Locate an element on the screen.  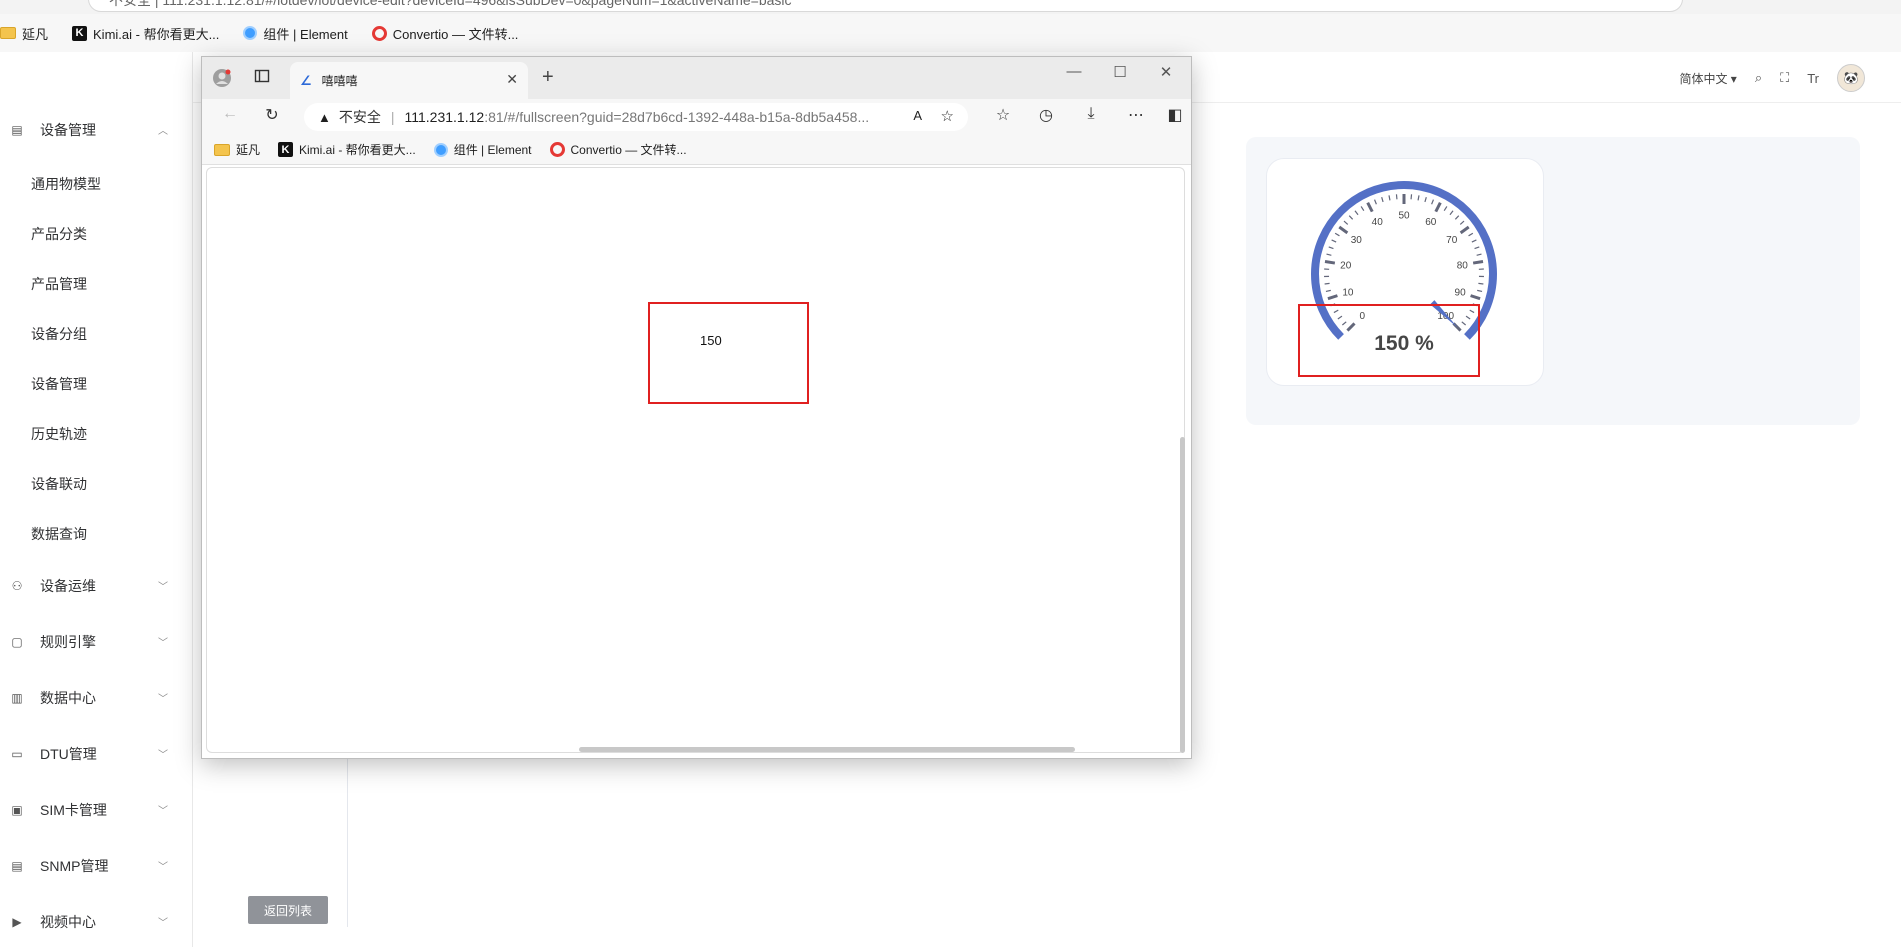
maximize-icon: ☐ is located at coordinates (1120, 72).